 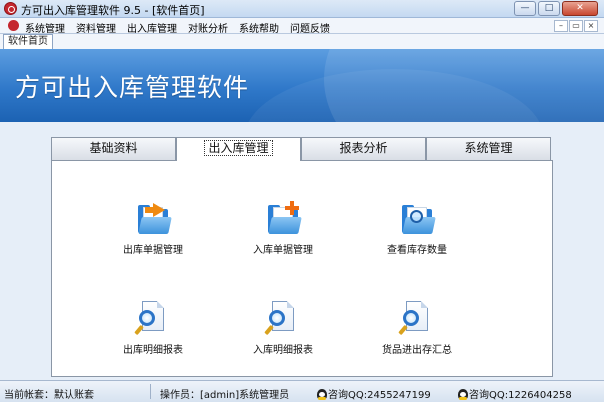 What do you see at coordinates (10, 8) in the screenshot?
I see `app-logo-icon` at bounding box center [10, 8].